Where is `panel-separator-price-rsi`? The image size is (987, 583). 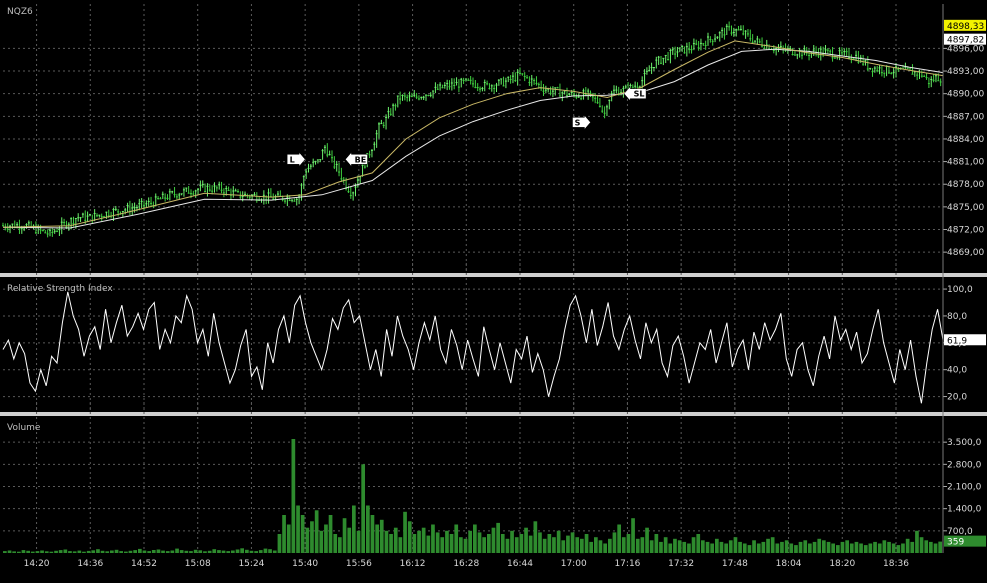
panel-separator-price-rsi is located at coordinates (493, 275).